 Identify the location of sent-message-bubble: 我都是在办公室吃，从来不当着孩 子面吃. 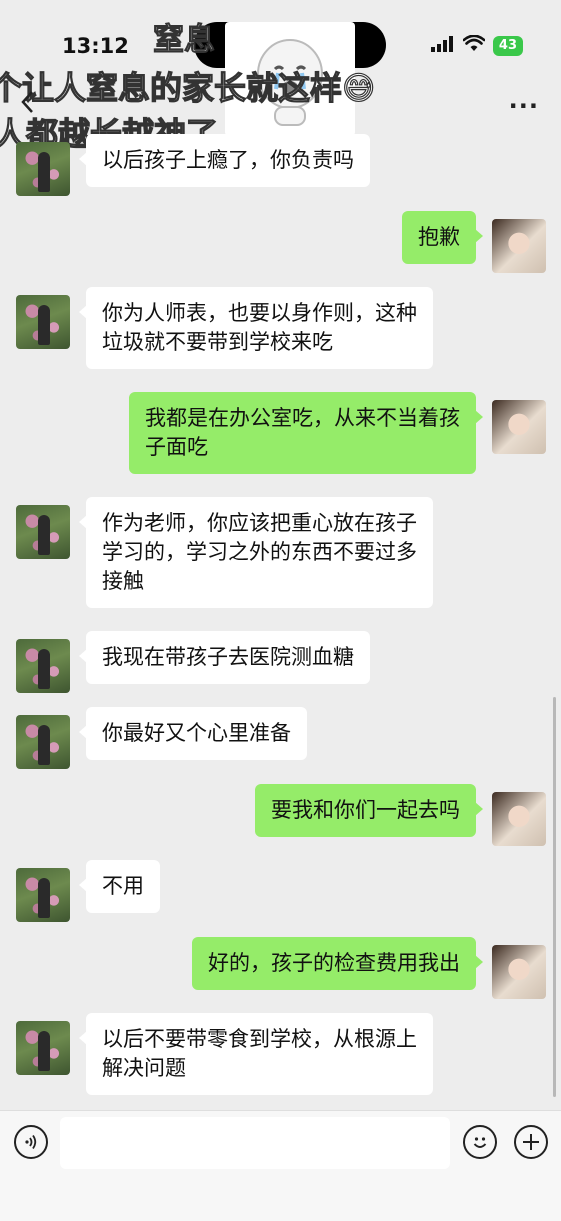
(306, 433).